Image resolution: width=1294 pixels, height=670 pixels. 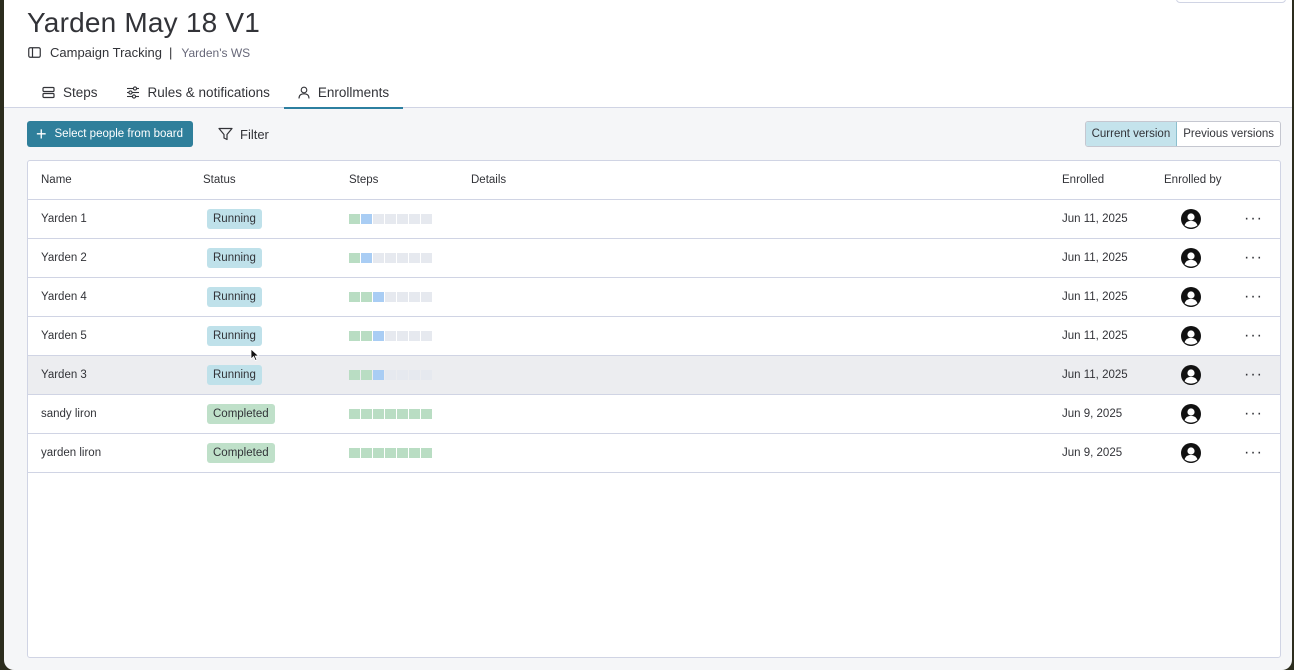 What do you see at coordinates (71, 453) in the screenshot?
I see `row-name: yarden liron` at bounding box center [71, 453].